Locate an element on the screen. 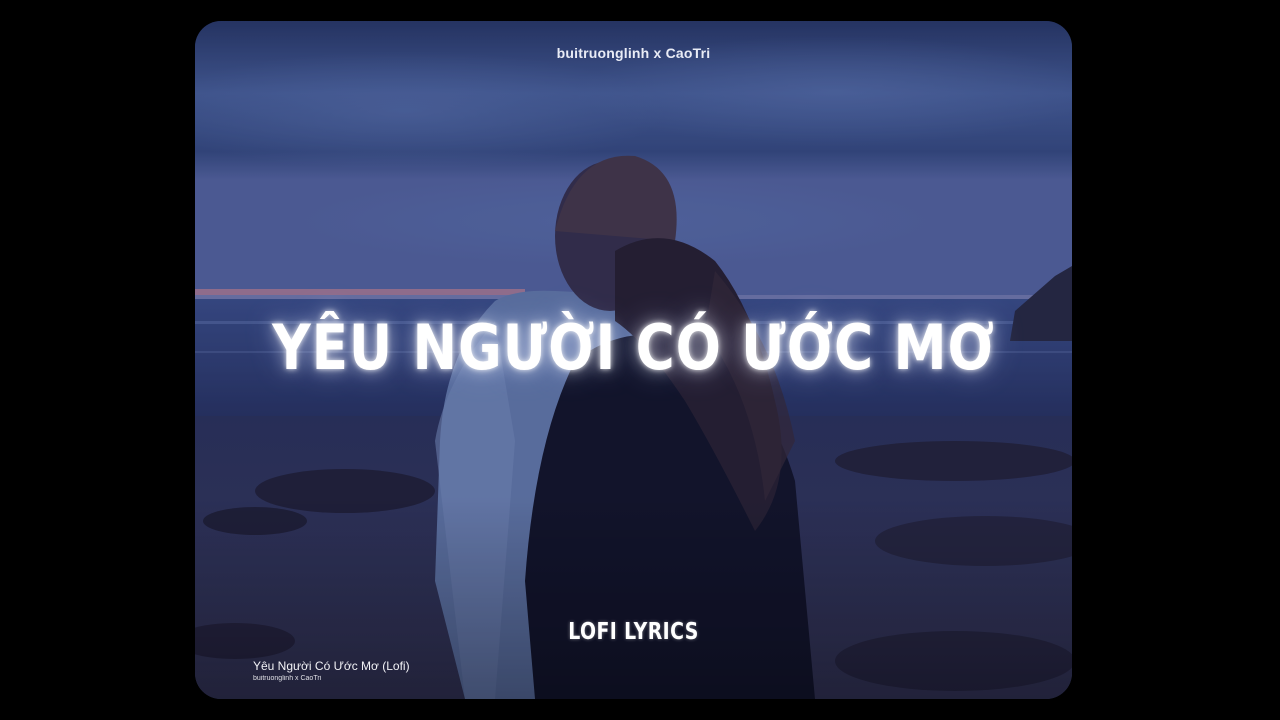 This screenshot has height=720, width=1280. artists-header: buitruonglinh x CaoTri is located at coordinates (633, 53).